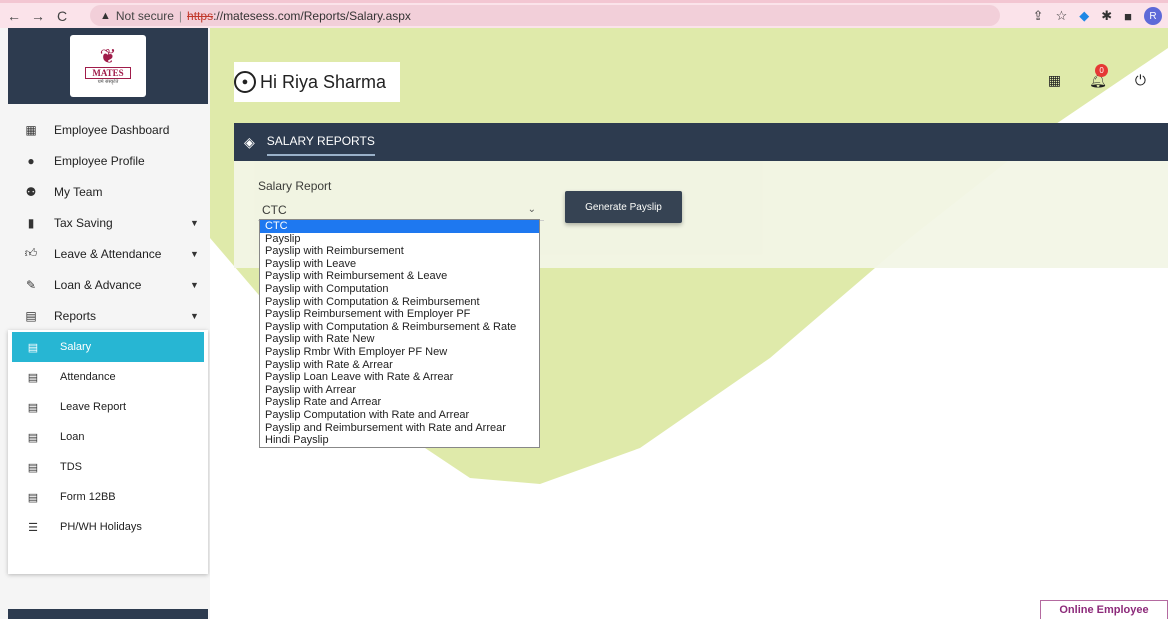 This screenshot has width=1168, height=619. I want to click on option-payslip-reimbursement: Payslip with Reimbursement, so click(399, 251).